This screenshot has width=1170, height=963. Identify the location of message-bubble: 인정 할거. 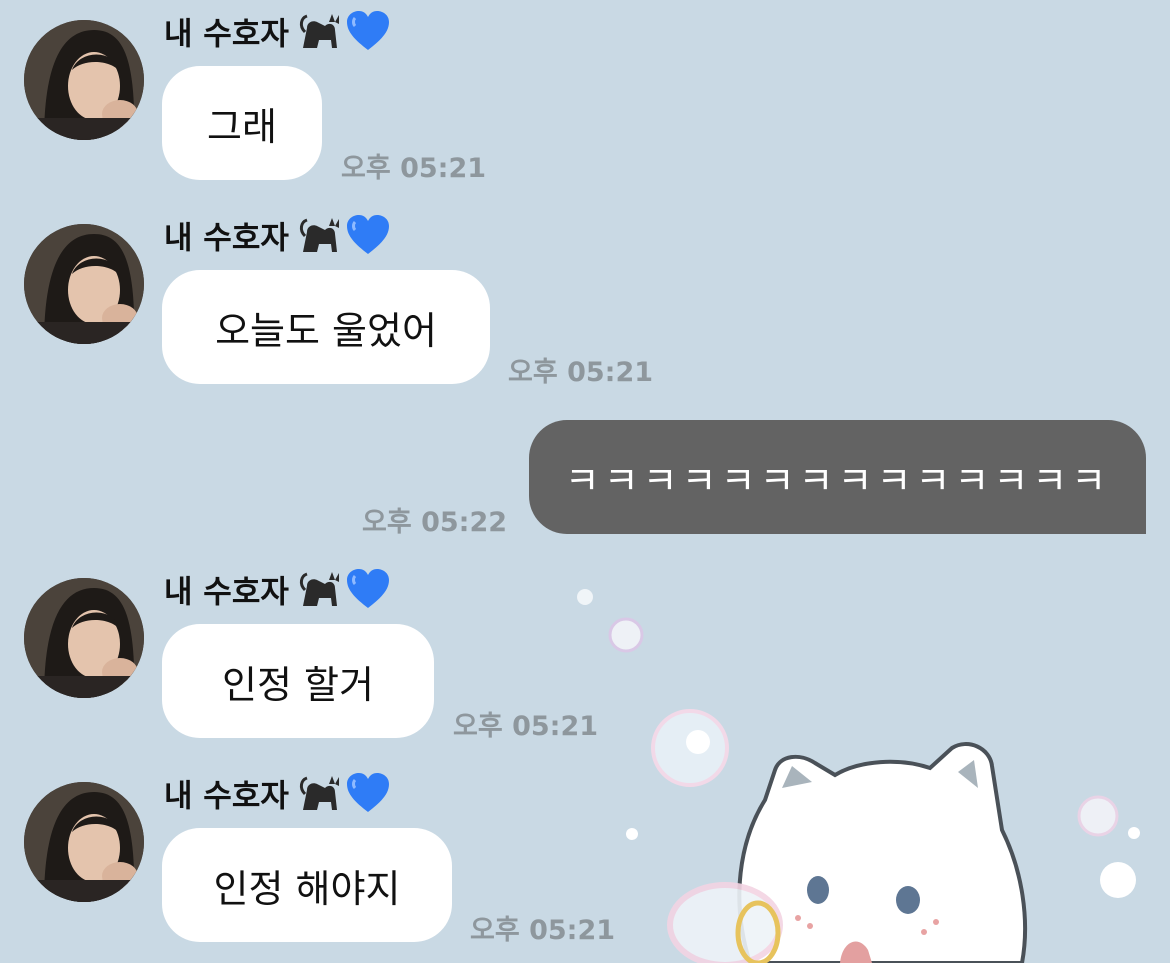
(298, 681).